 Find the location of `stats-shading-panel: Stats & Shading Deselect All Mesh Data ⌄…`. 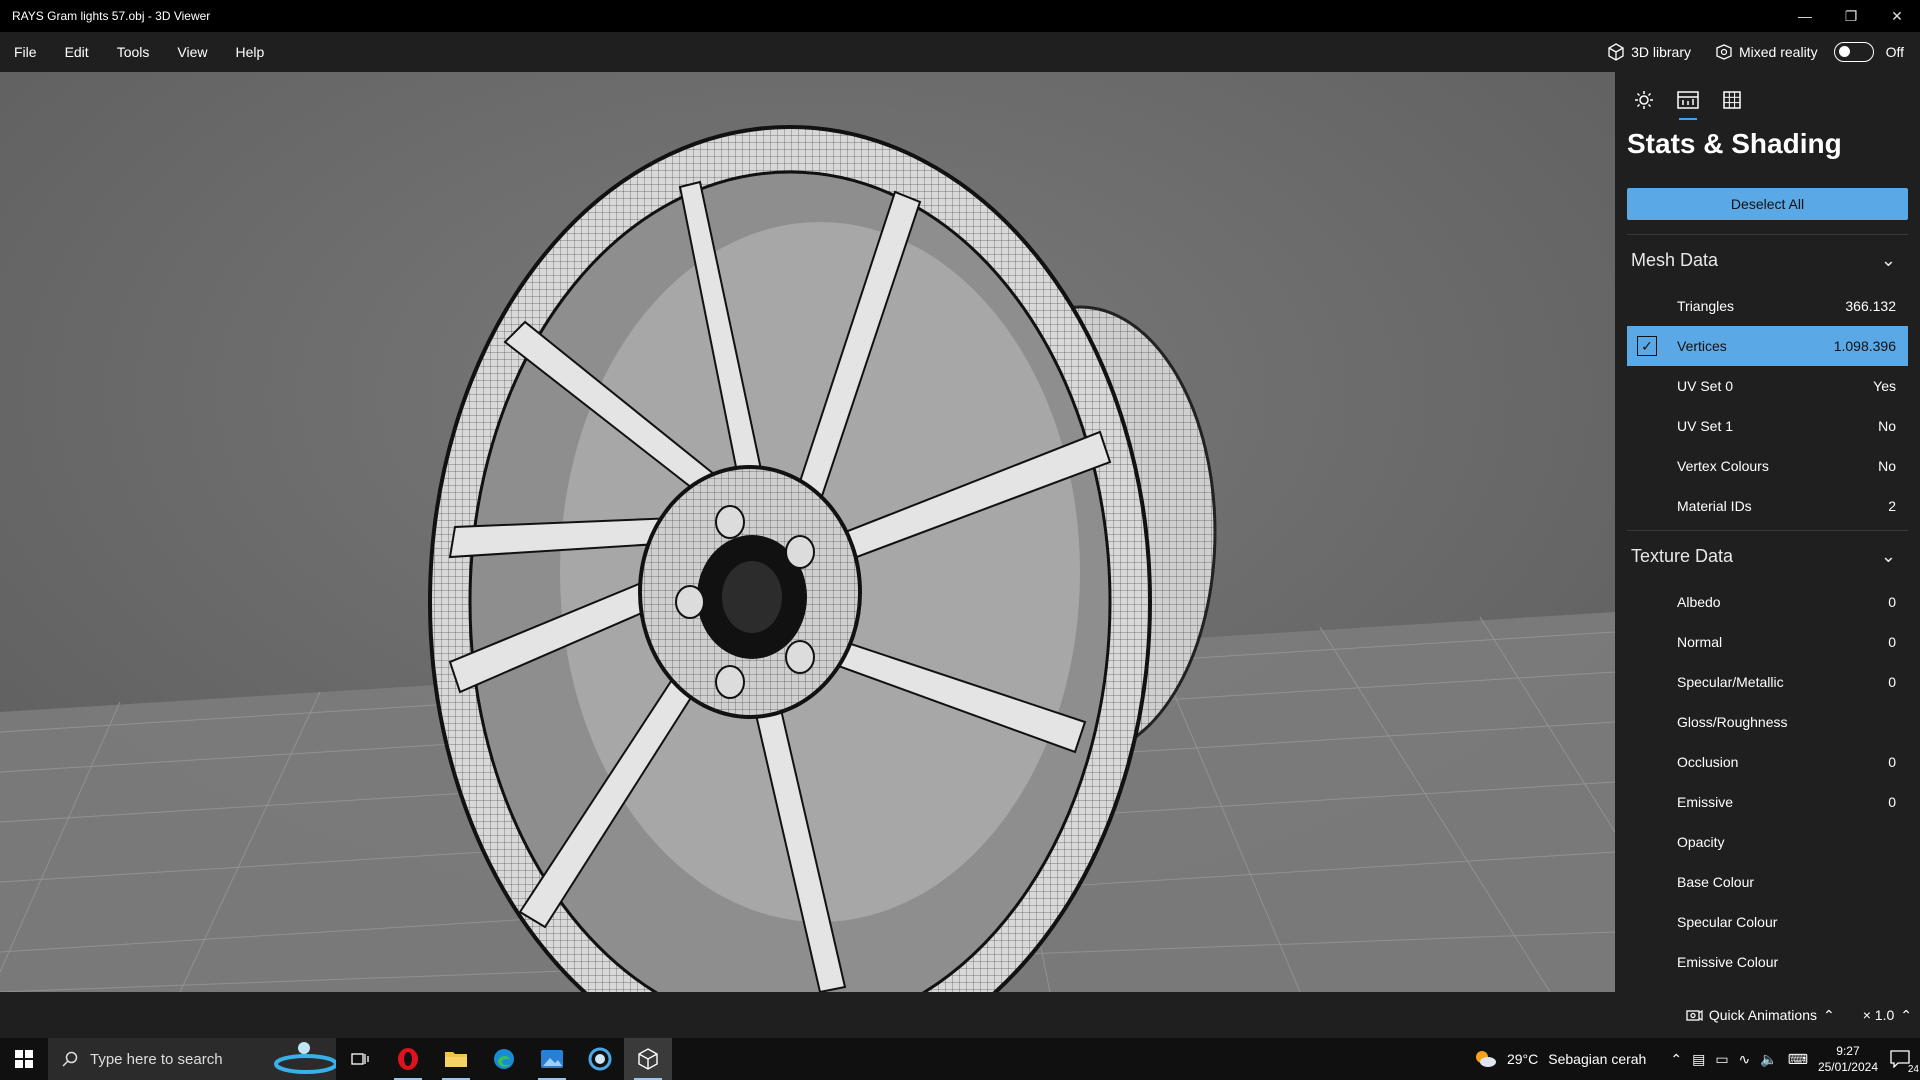

stats-shading-panel: Stats & Shading Deselect All Mesh Data ⌄… is located at coordinates (1767, 532).